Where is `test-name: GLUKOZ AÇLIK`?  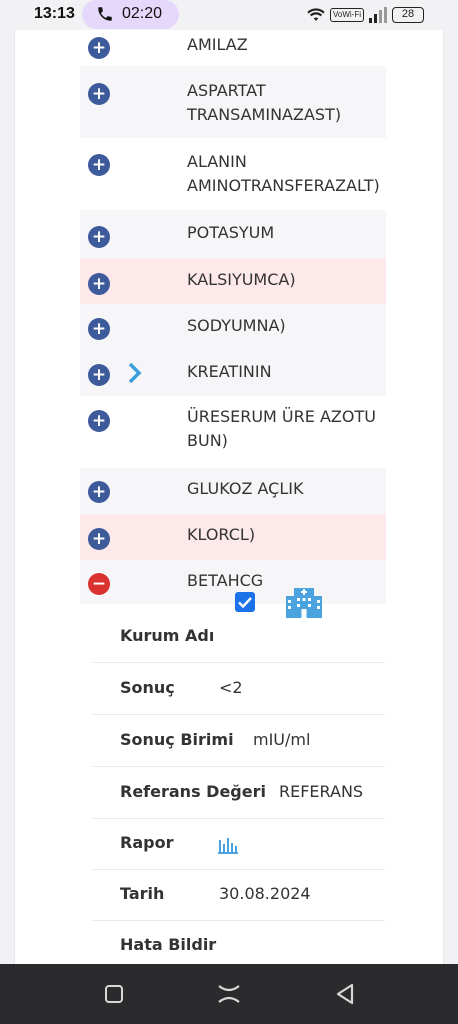 test-name: GLUKOZ AÇLIK is located at coordinates (245, 489).